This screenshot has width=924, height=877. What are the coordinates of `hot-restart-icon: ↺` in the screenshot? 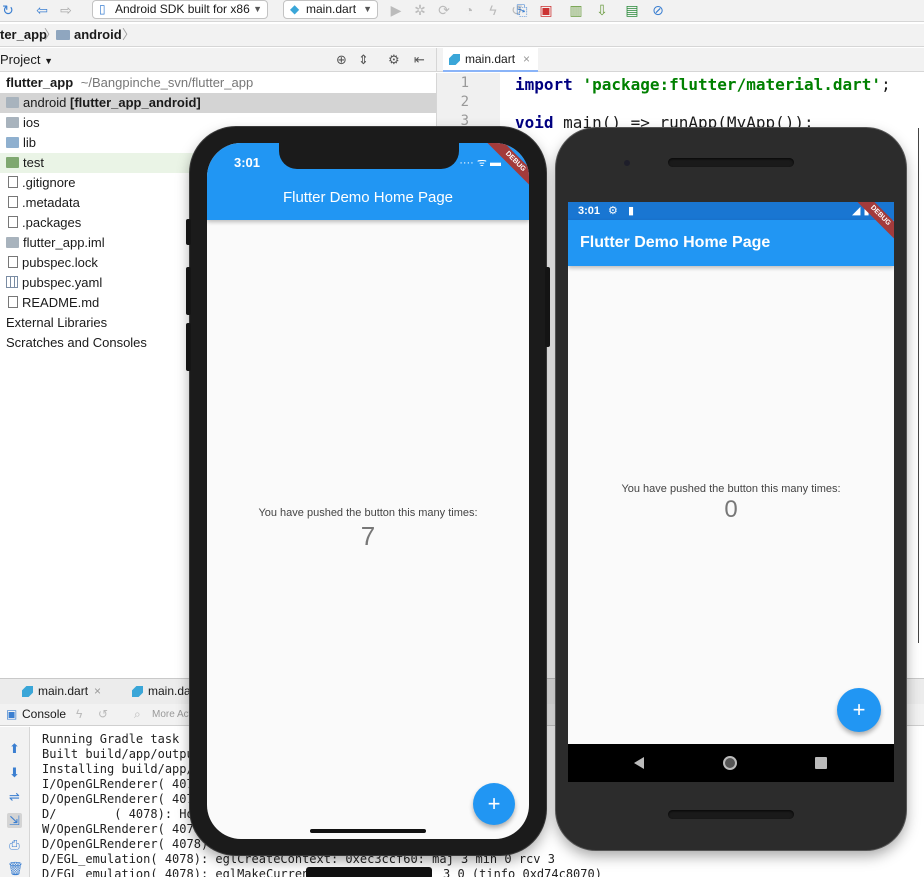 It's located at (103, 714).